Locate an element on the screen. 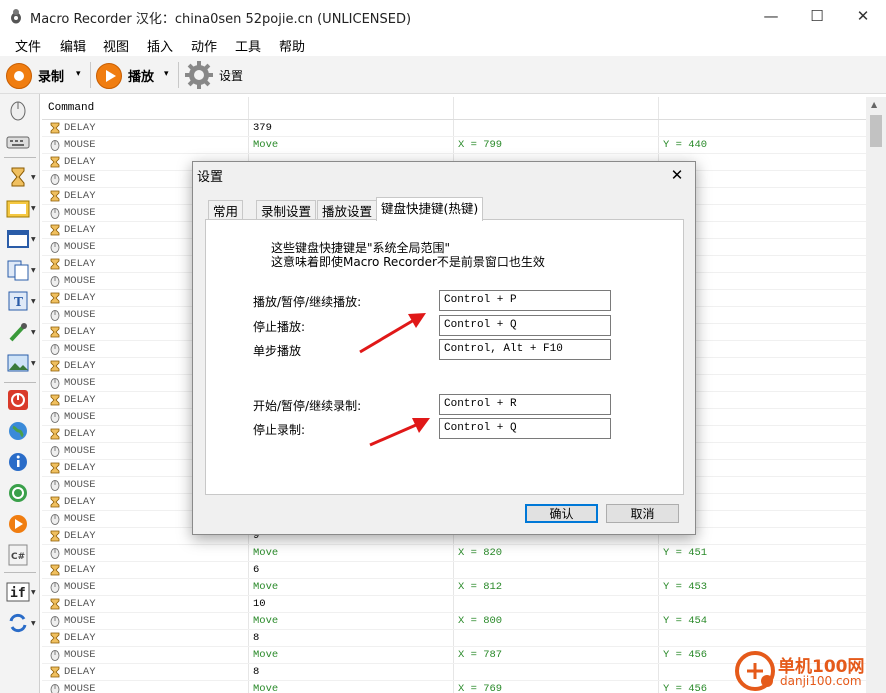  web-globe-icon is located at coordinates (18, 431).